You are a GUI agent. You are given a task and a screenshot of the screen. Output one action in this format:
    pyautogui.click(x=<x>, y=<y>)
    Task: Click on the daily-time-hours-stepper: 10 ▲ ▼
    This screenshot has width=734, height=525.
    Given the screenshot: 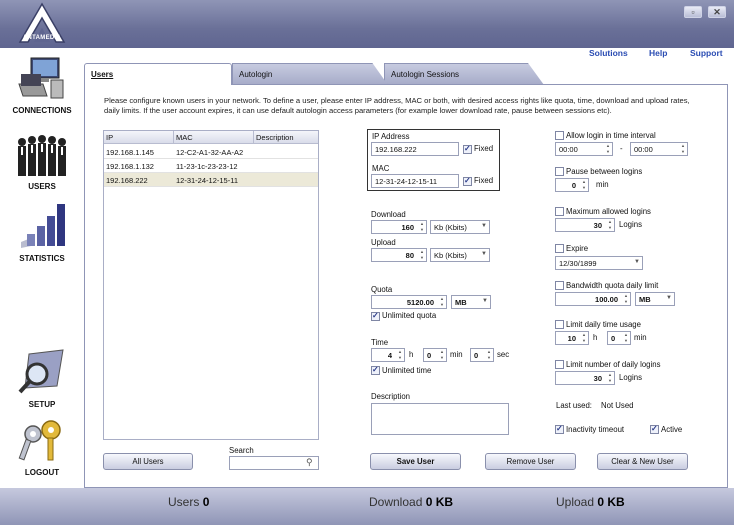 What is the action you would take?
    pyautogui.click(x=572, y=338)
    